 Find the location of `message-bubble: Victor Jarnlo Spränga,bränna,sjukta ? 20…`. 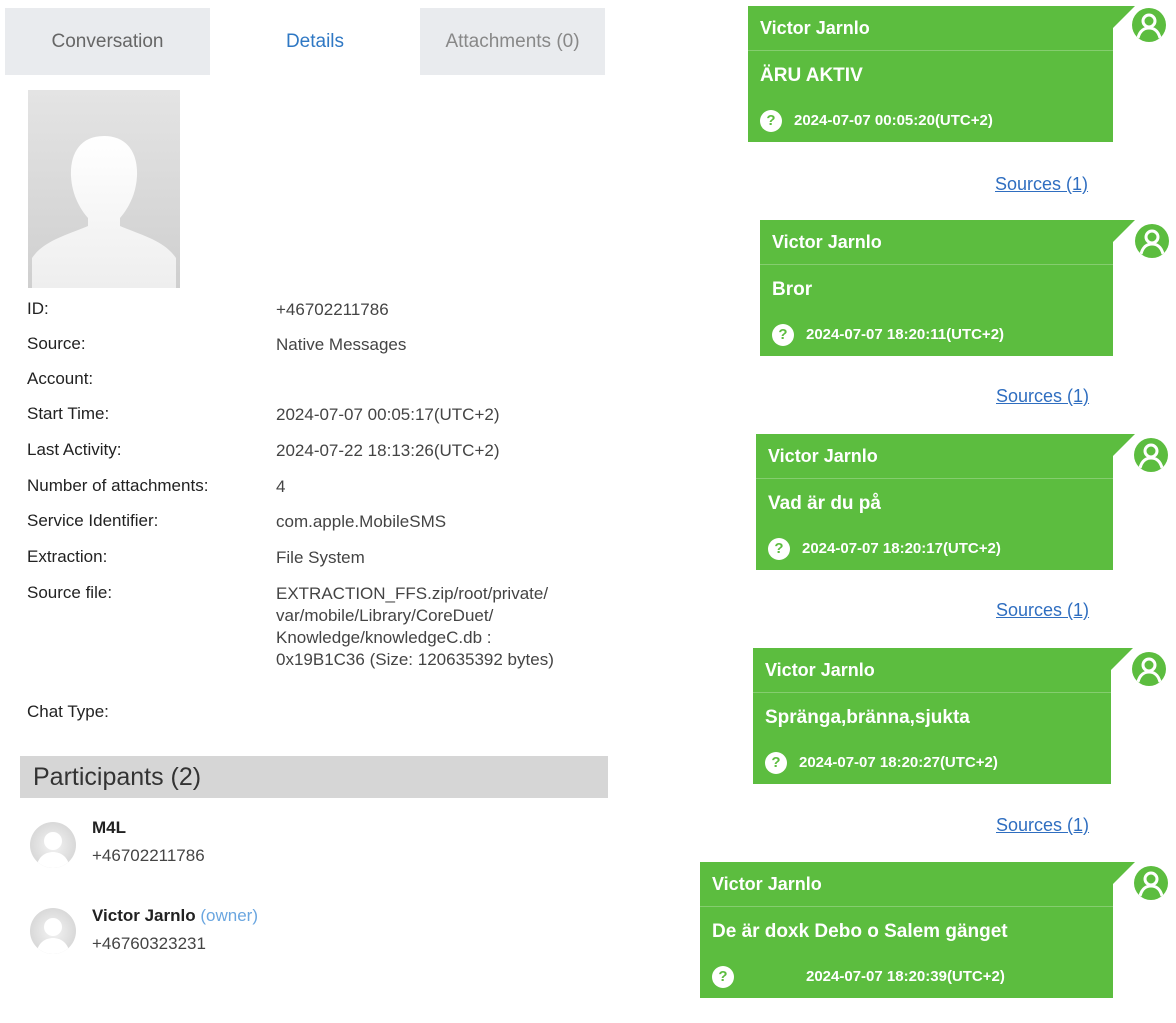

message-bubble: Victor Jarnlo Spränga,bränna,sjukta ? 20… is located at coordinates (943, 716).